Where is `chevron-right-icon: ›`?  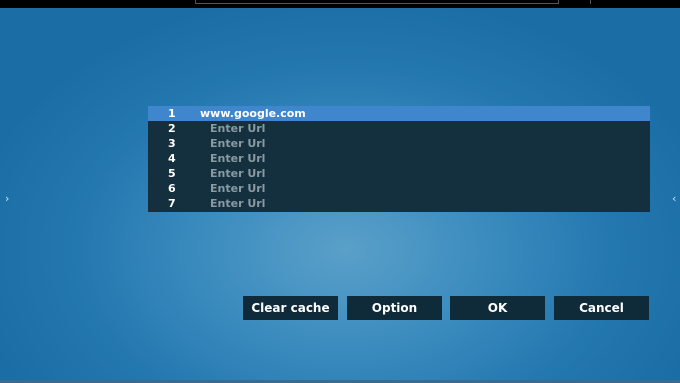 chevron-right-icon: › is located at coordinates (7, 199).